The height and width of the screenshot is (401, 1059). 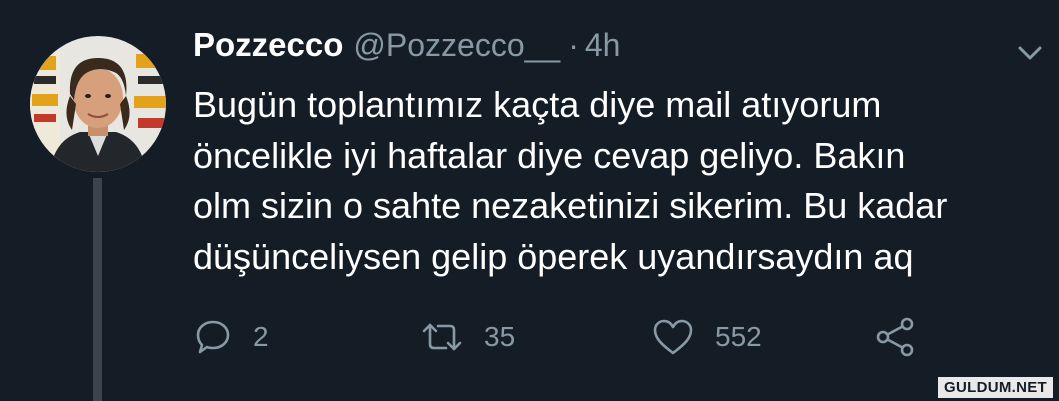 What do you see at coordinates (261, 336) in the screenshot?
I see `reply-count: 2` at bounding box center [261, 336].